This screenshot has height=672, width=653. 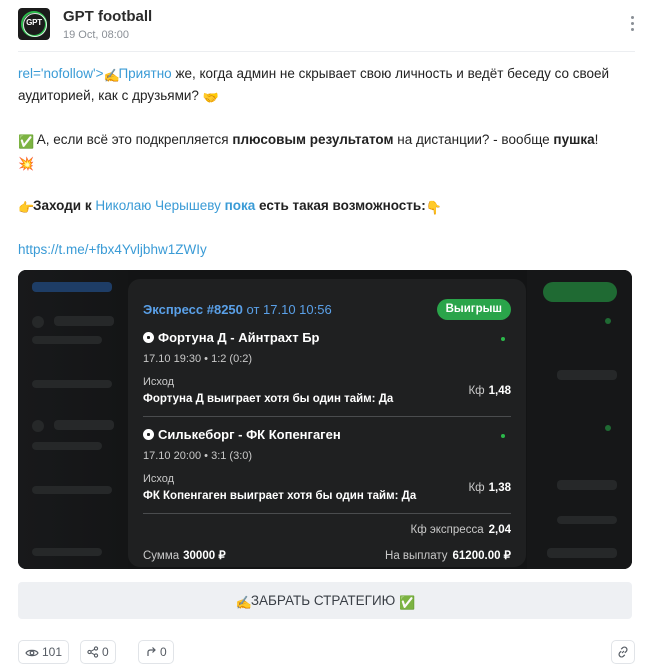 I want to click on bet-time: от 17.10 10:56, so click(x=287, y=309).